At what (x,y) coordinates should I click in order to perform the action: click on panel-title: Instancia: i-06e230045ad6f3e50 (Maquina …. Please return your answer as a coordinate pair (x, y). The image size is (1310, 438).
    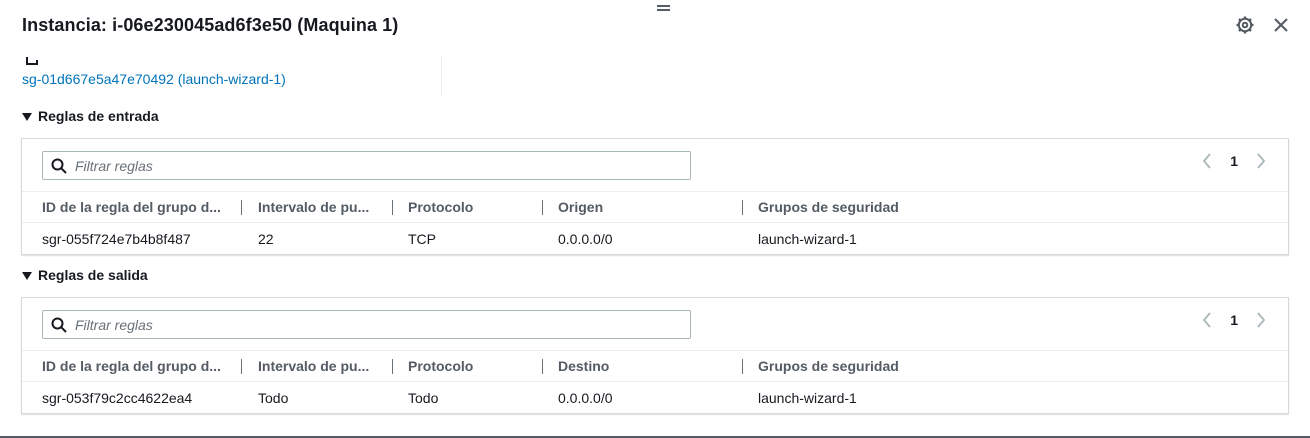
    Looking at the image, I should click on (210, 25).